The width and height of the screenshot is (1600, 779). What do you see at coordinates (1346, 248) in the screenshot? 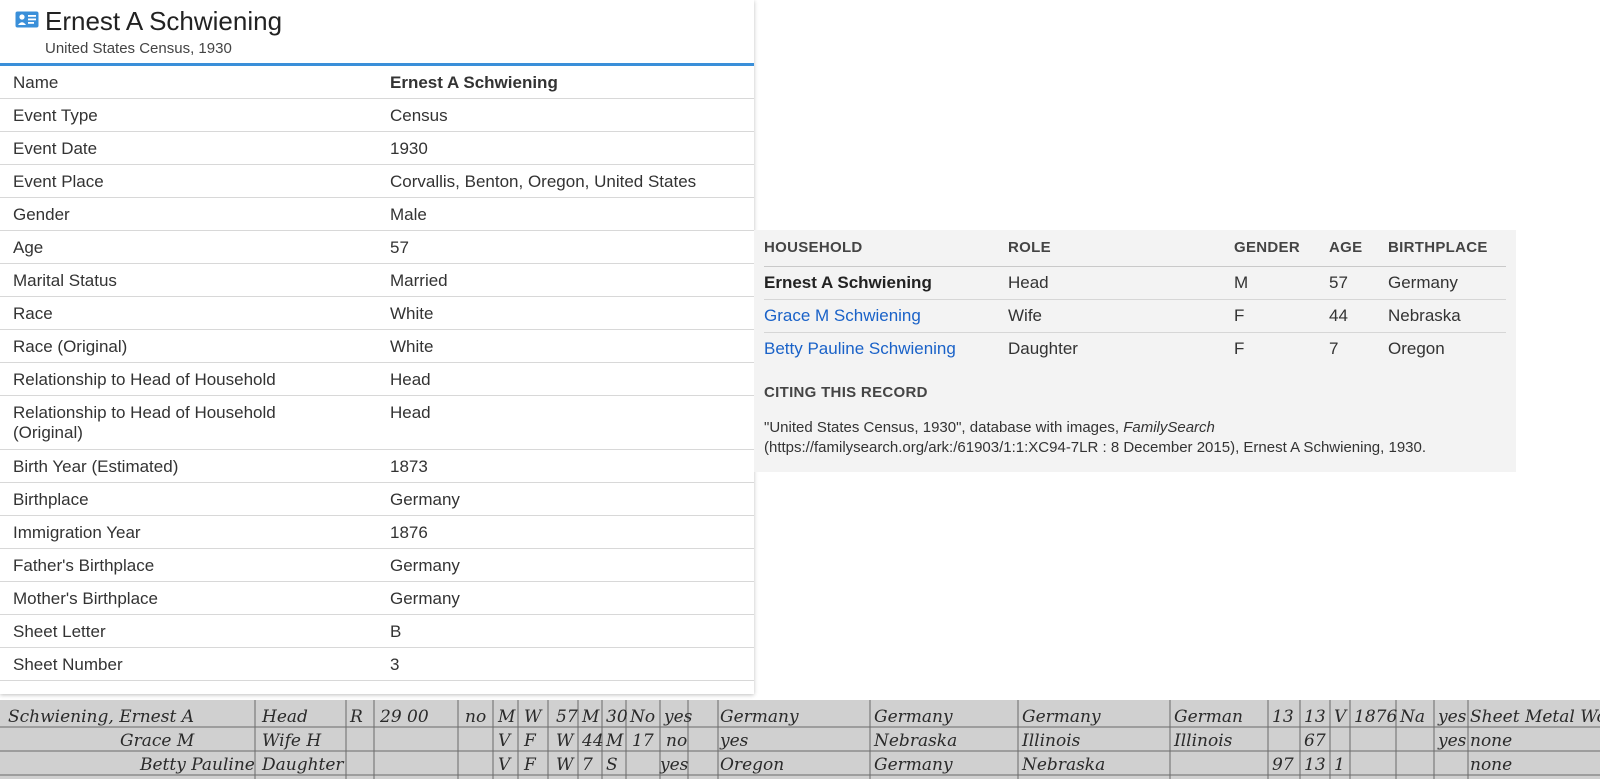
I see `household-column-header: AGE` at bounding box center [1346, 248].